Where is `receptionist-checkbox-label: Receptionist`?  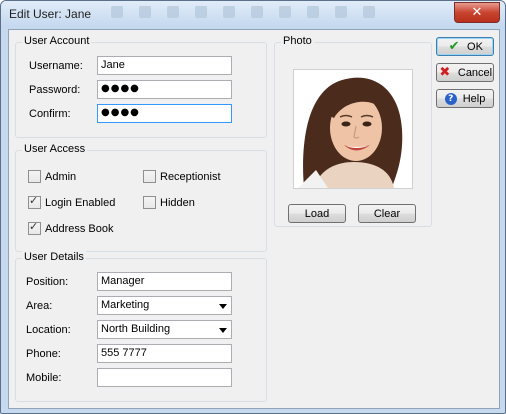 receptionist-checkbox-label: Receptionist is located at coordinates (190, 176).